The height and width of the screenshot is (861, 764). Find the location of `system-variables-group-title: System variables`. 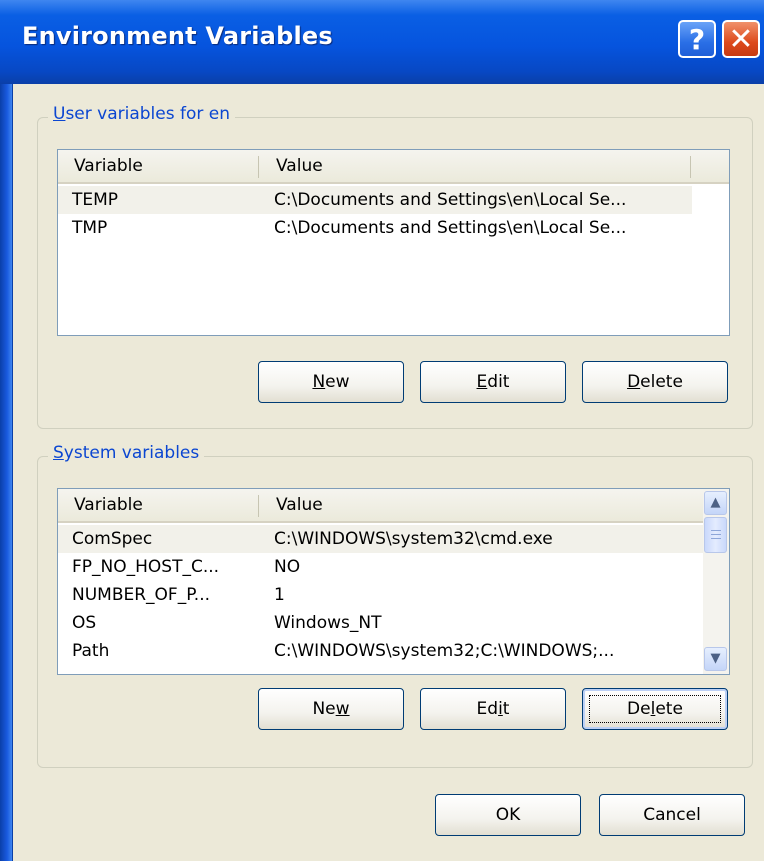

system-variables-group-title: System variables is located at coordinates (126, 453).